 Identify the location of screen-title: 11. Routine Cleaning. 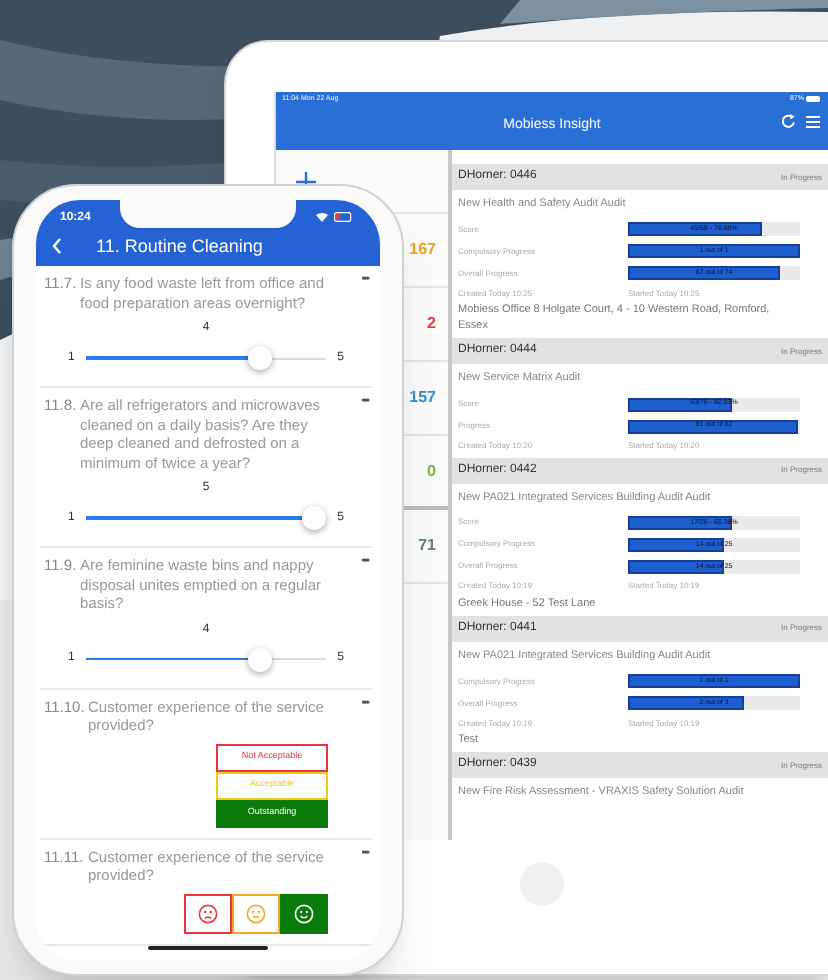
(179, 247).